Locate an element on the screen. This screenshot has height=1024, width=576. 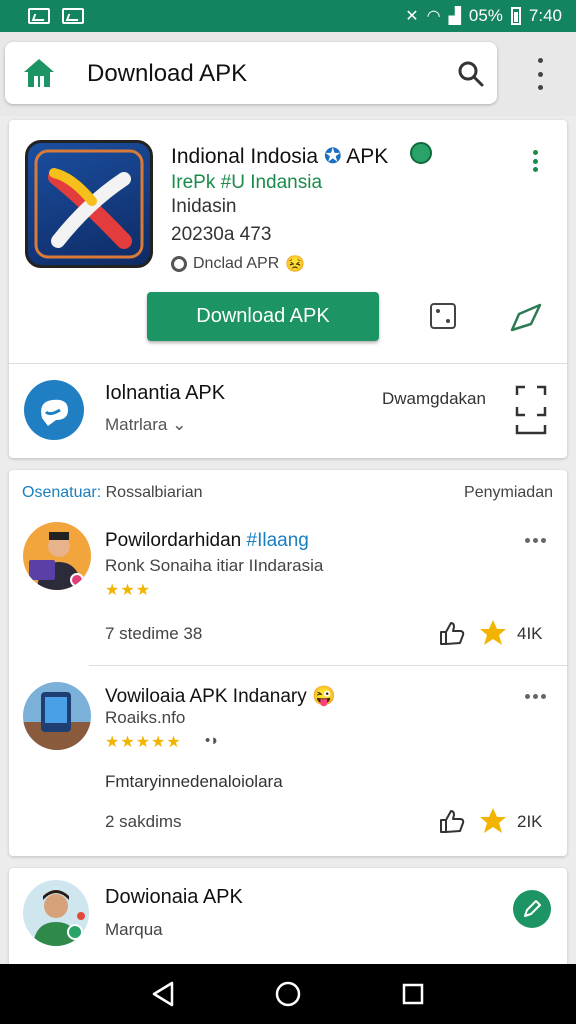
review-stars: ★★★★★ is located at coordinates (143, 742).